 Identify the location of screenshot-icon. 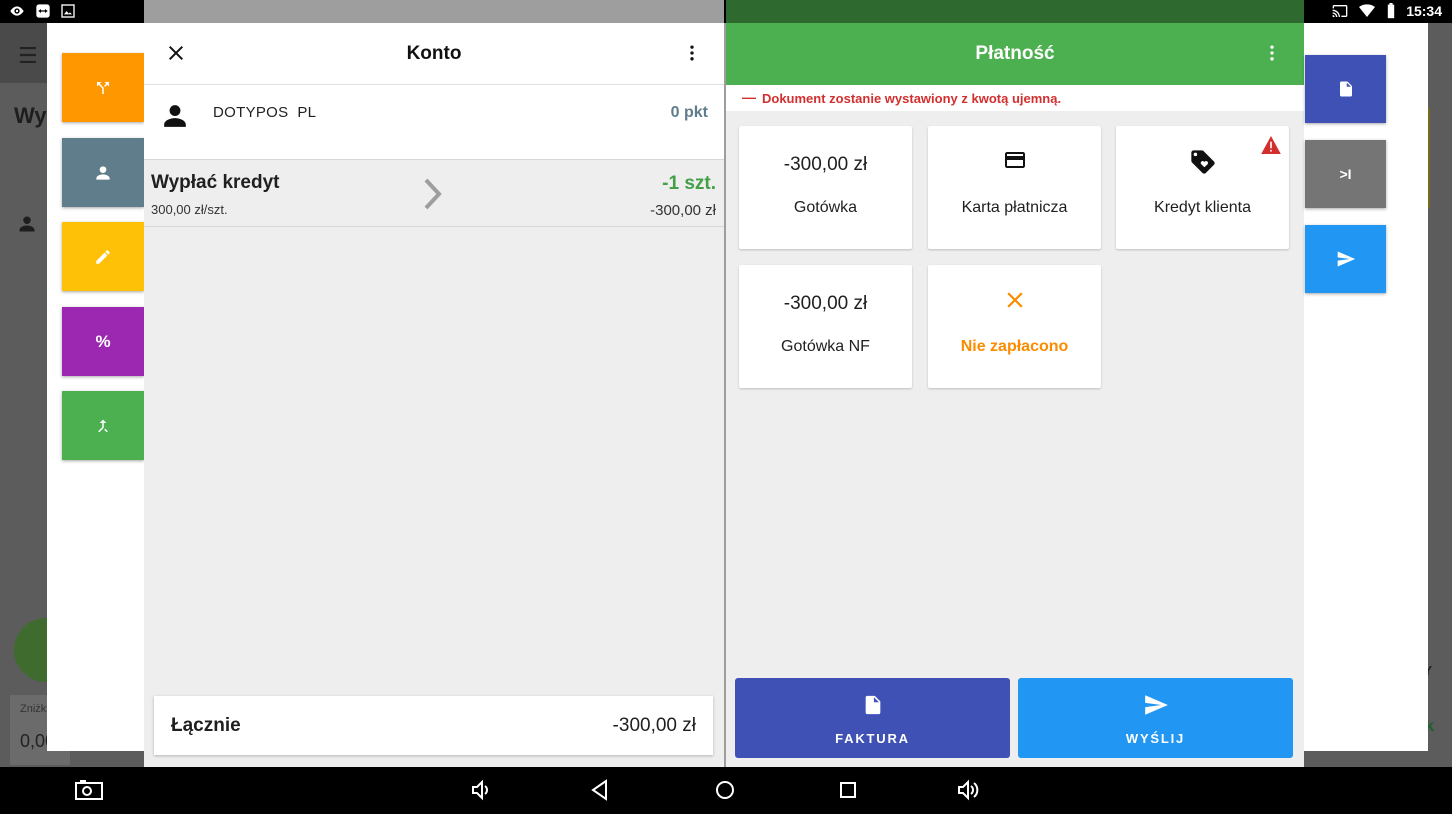
(89, 790).